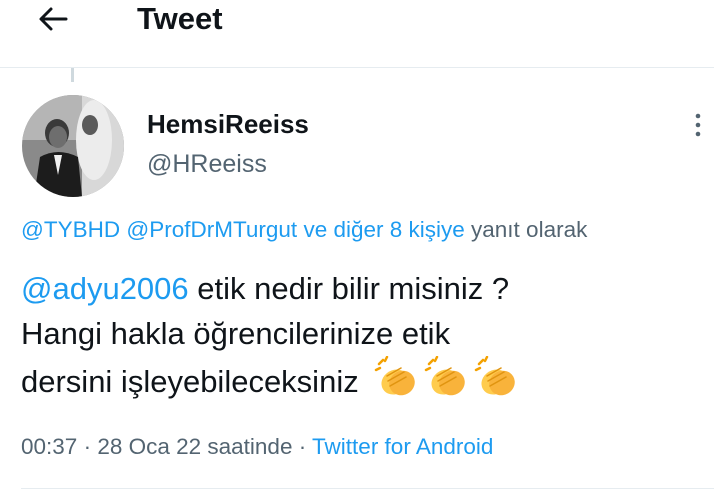  What do you see at coordinates (357, 34) in the screenshot?
I see `tweet-header: Tweet` at bounding box center [357, 34].